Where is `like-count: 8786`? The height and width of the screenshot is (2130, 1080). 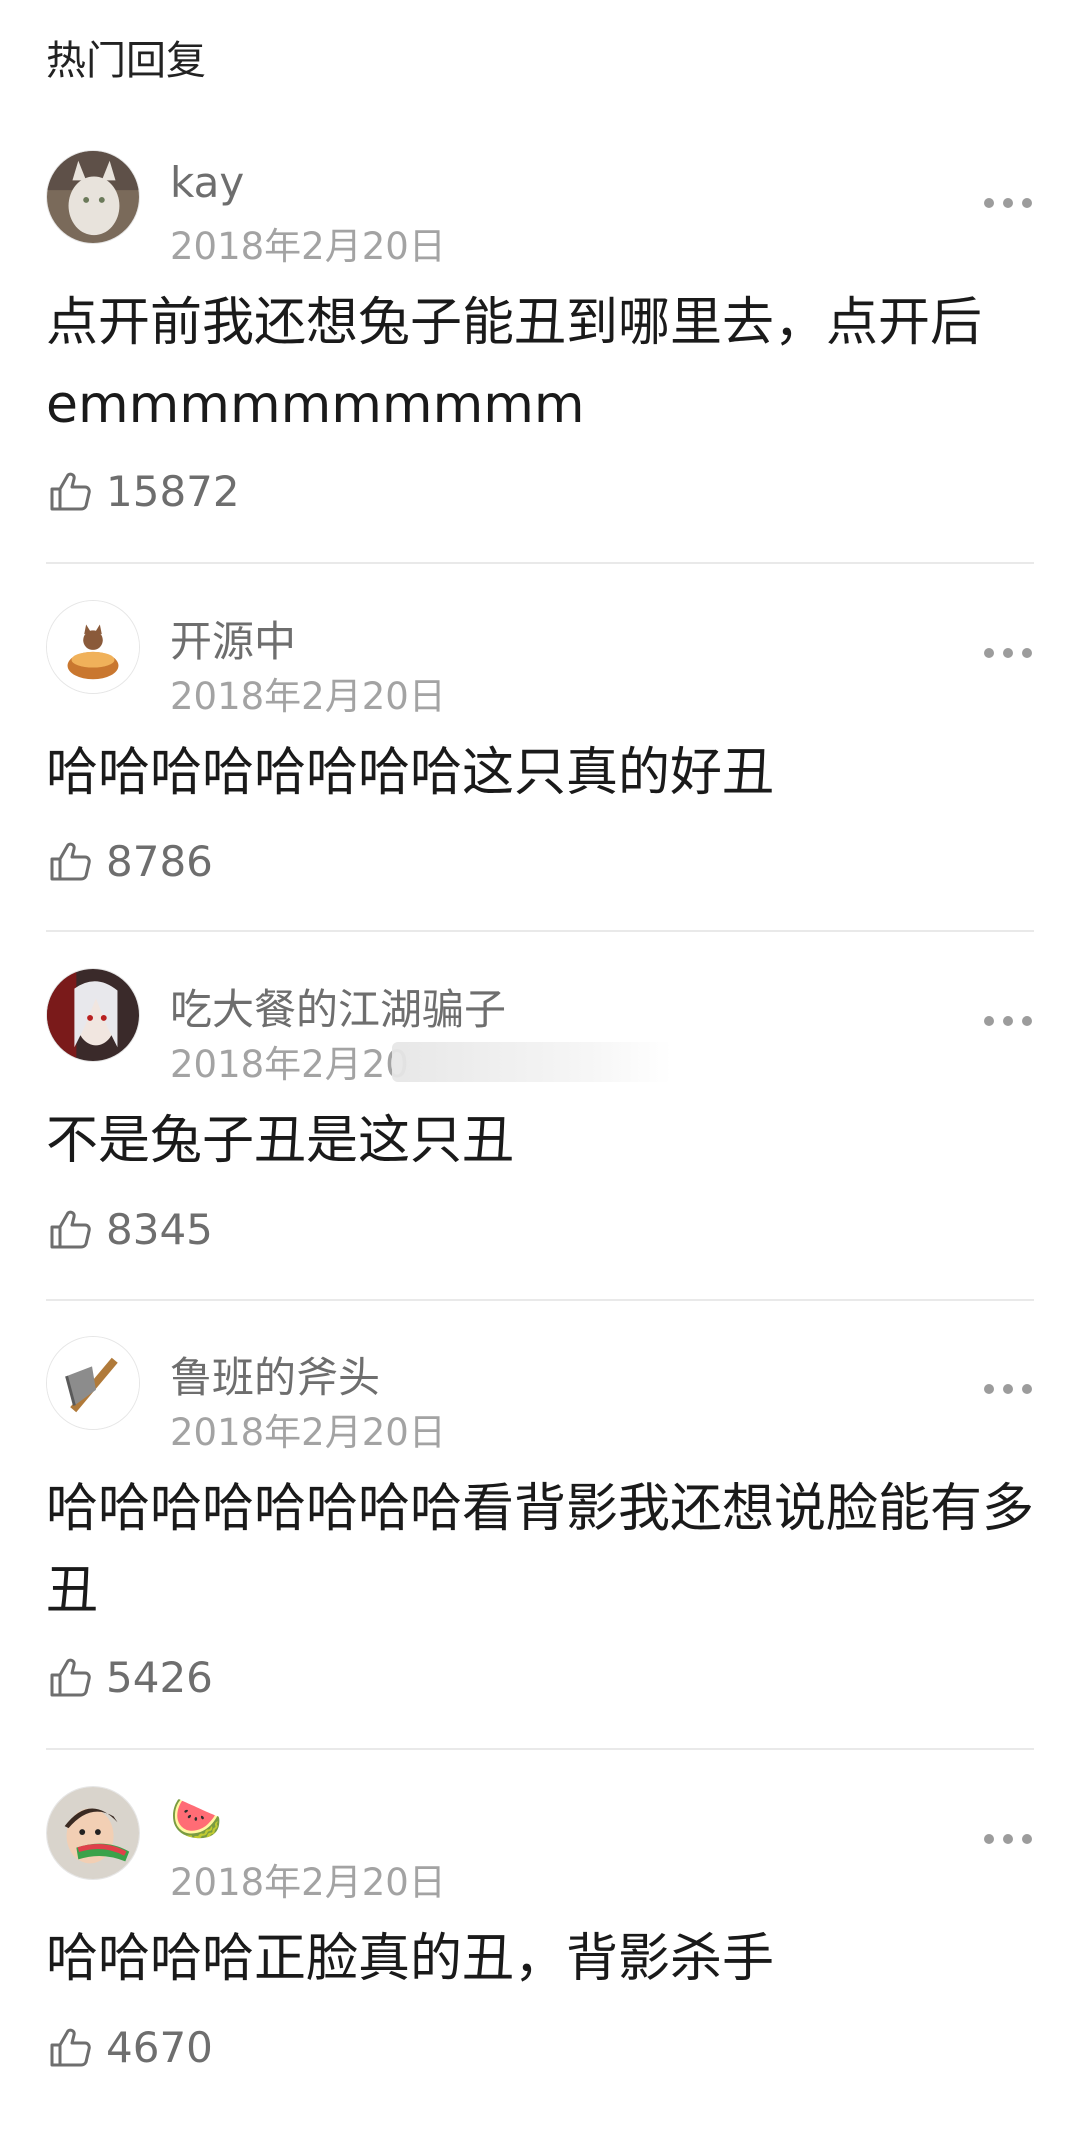
like-count: 8786 is located at coordinates (159, 861).